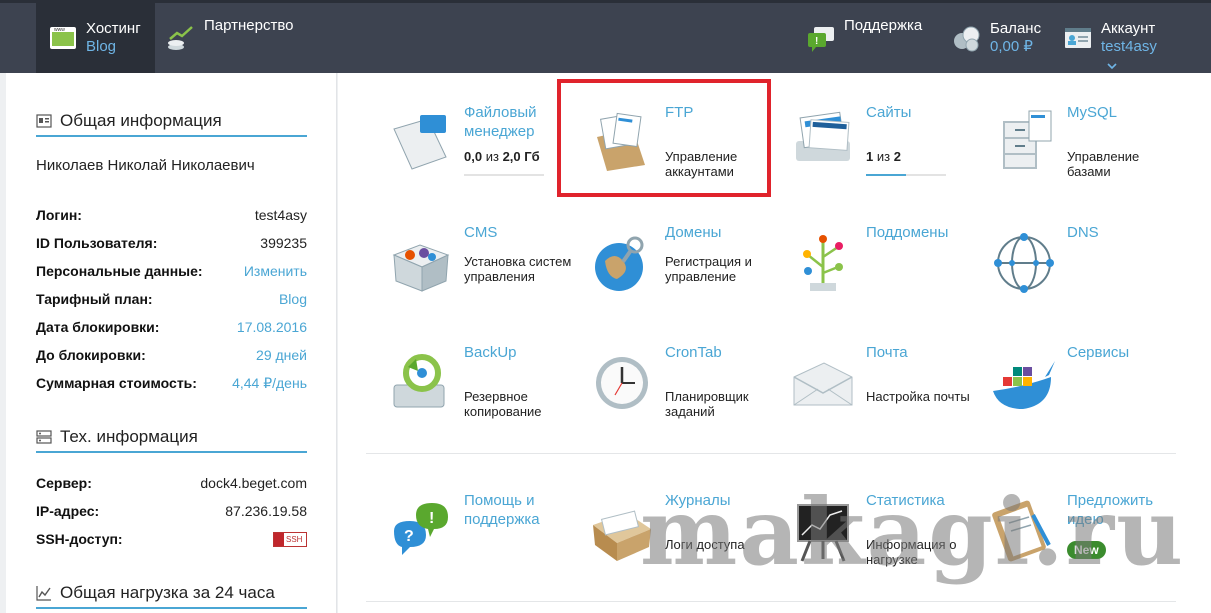  What do you see at coordinates (1079, 273) in the screenshot?
I see `tile-dns: DNS` at bounding box center [1079, 273].